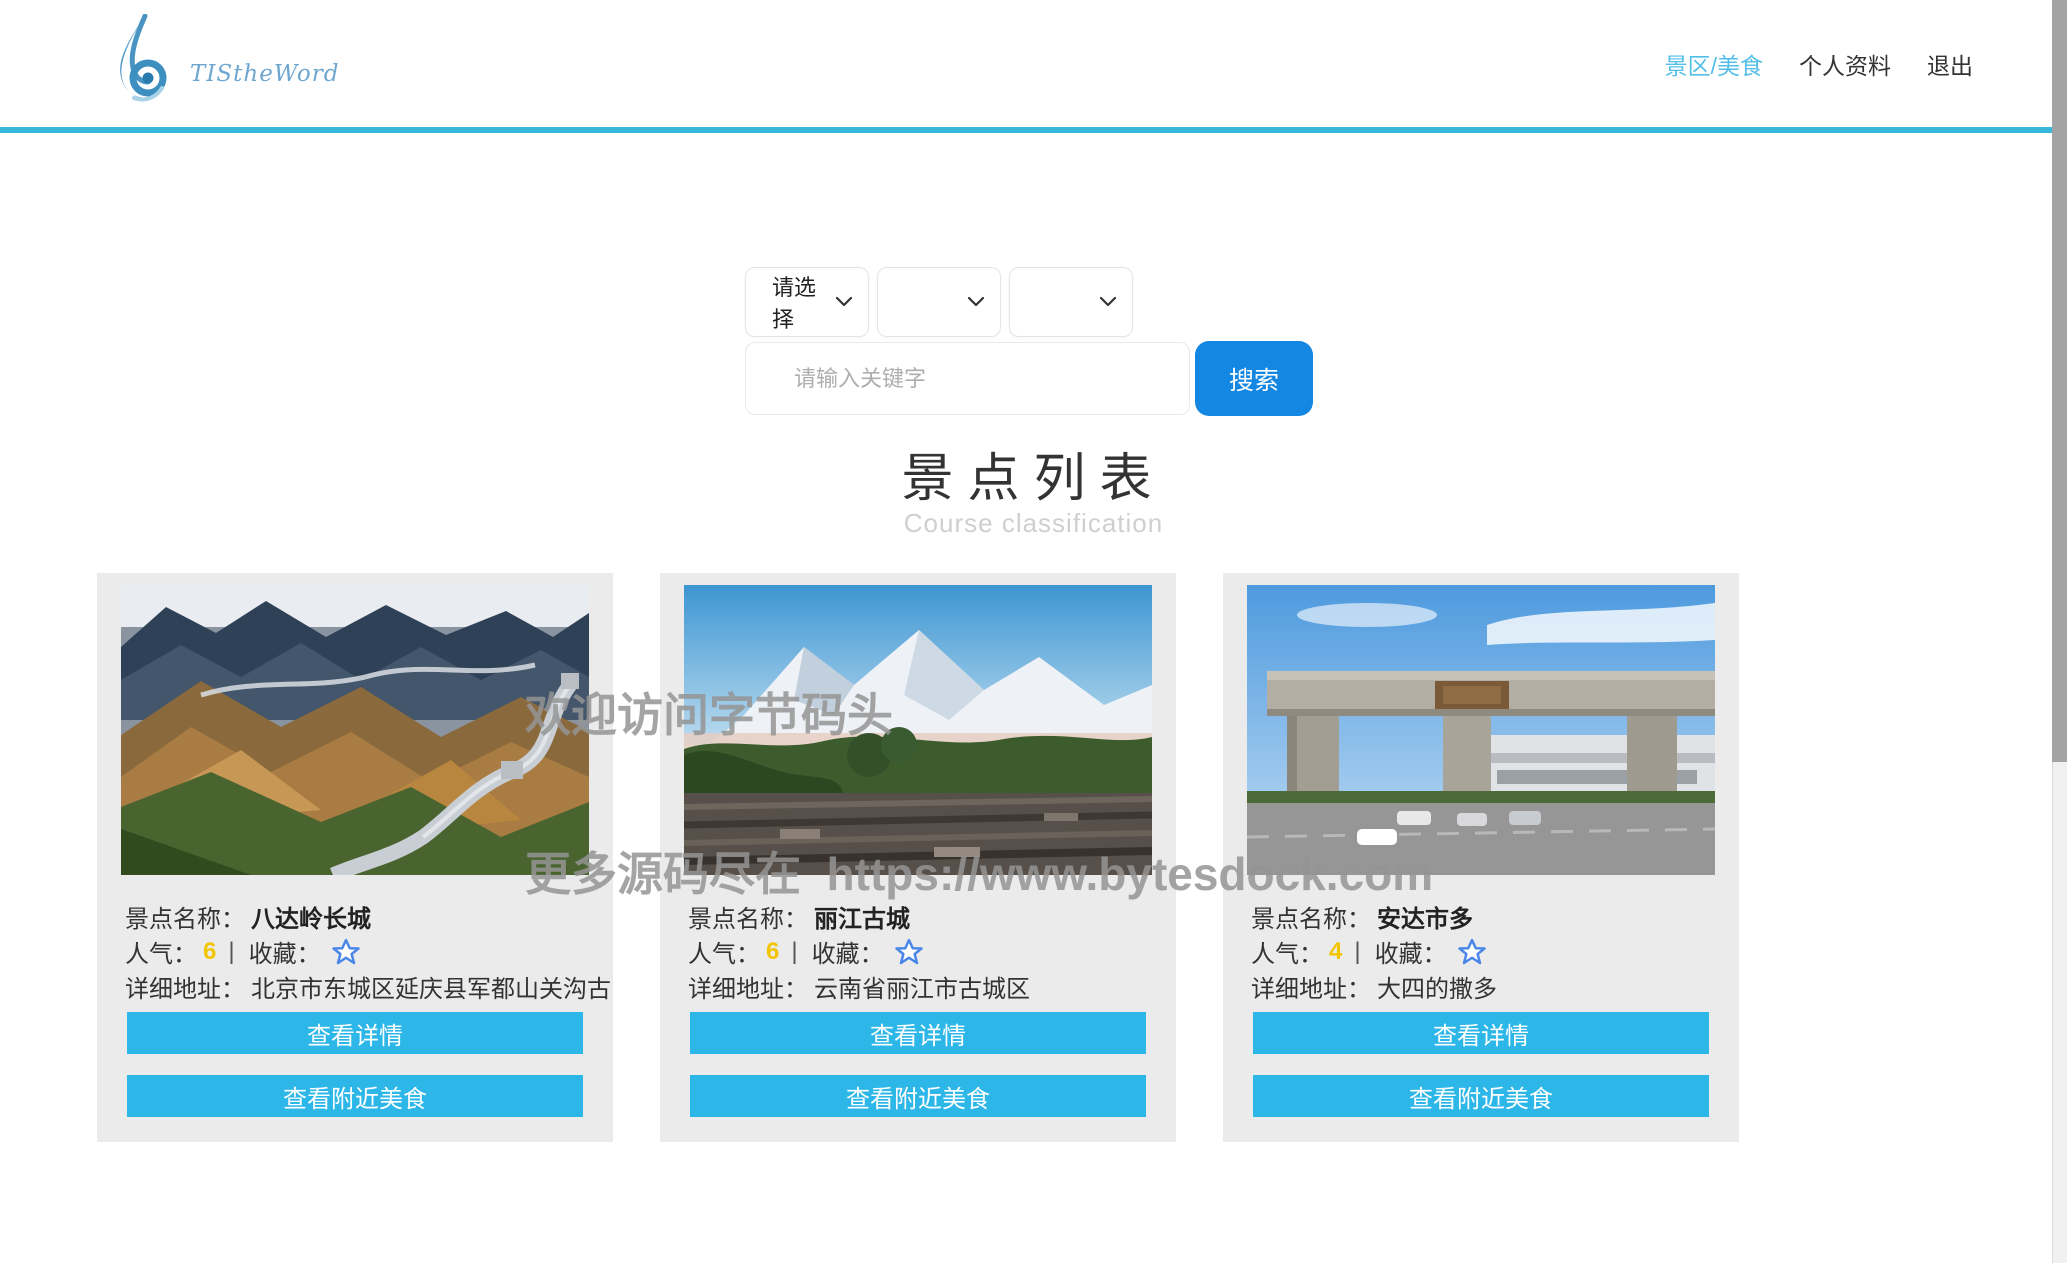  I want to click on spot-meta-line: 人气： 4 | 收藏：, so click(1495, 951).